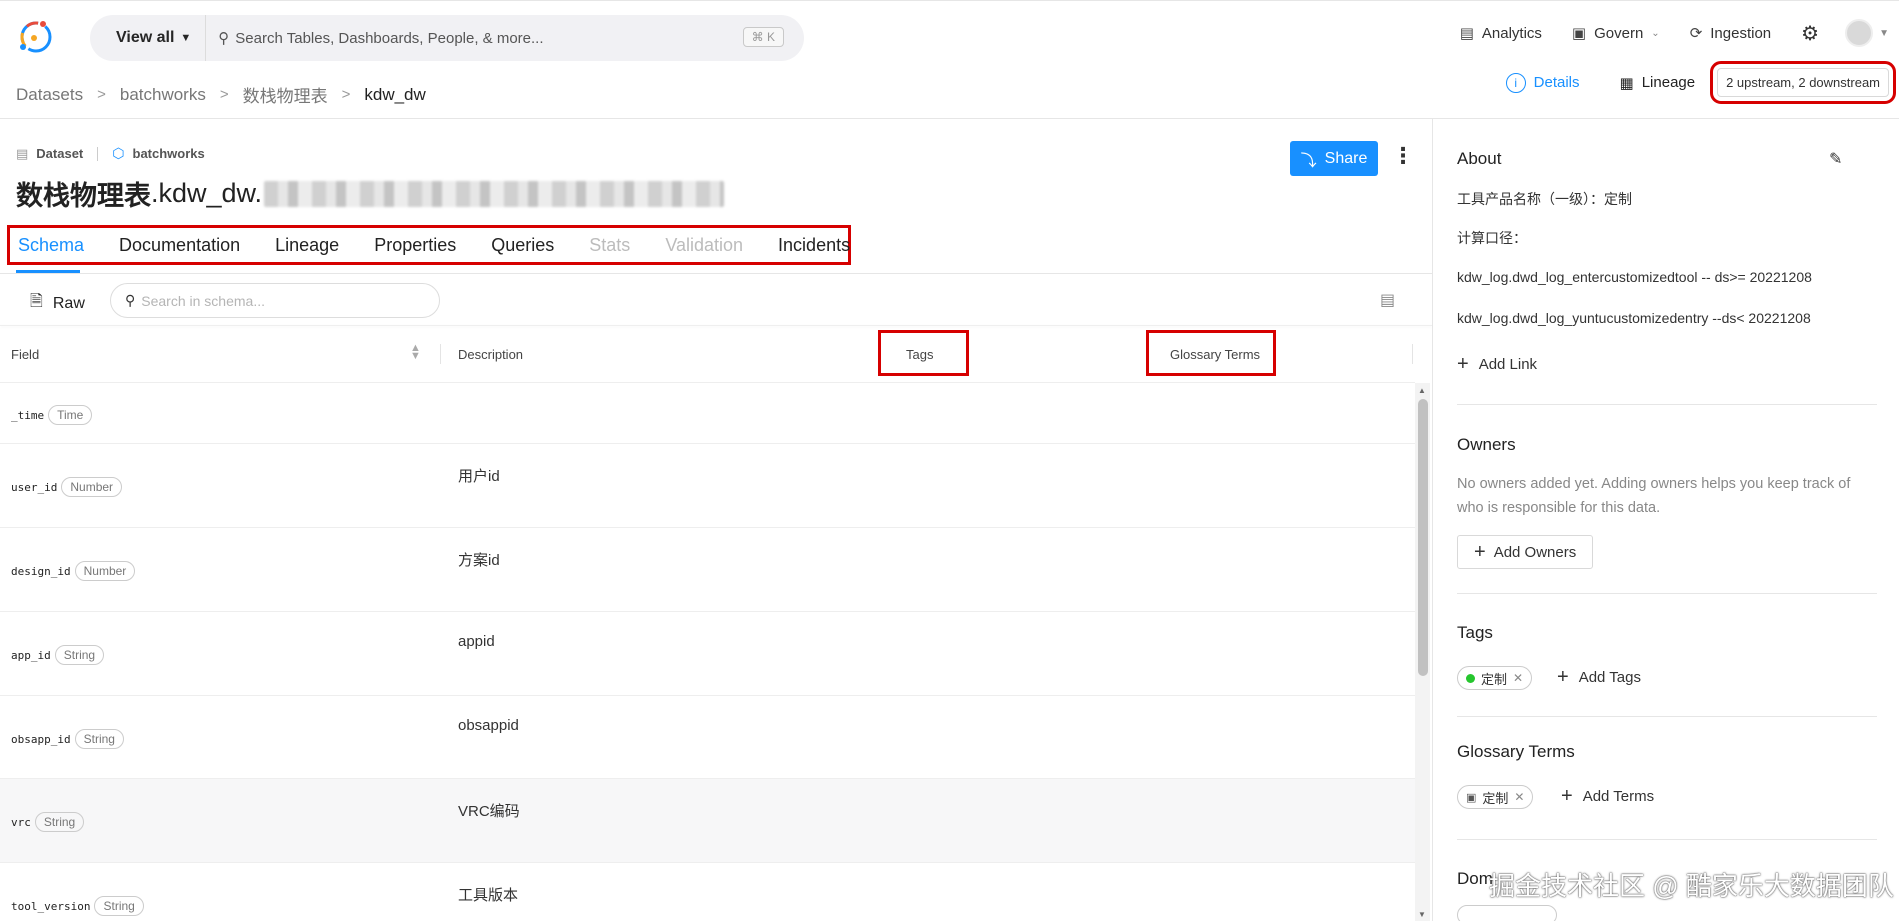  I want to click on breadcrumb-platform: Datasets, so click(49, 95).